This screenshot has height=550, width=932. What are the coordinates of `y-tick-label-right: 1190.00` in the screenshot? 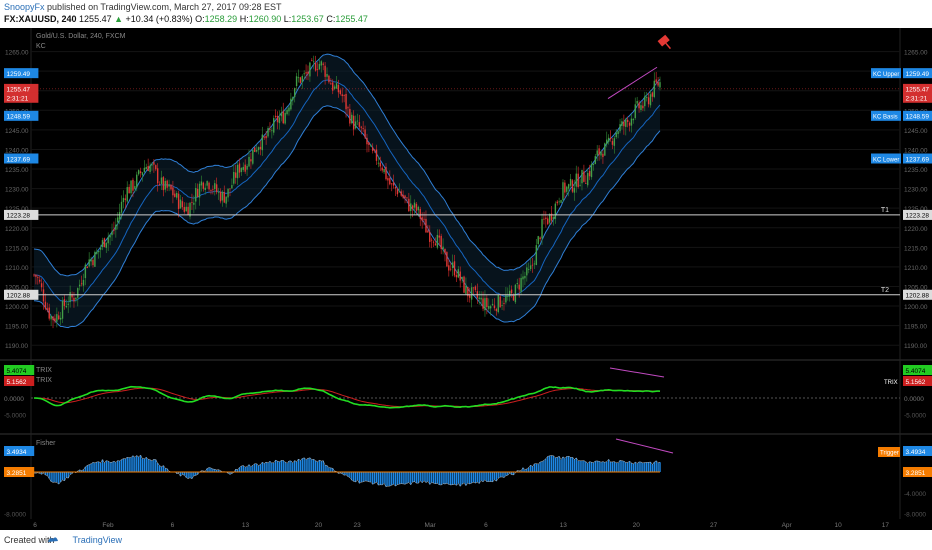 It's located at (915, 346).